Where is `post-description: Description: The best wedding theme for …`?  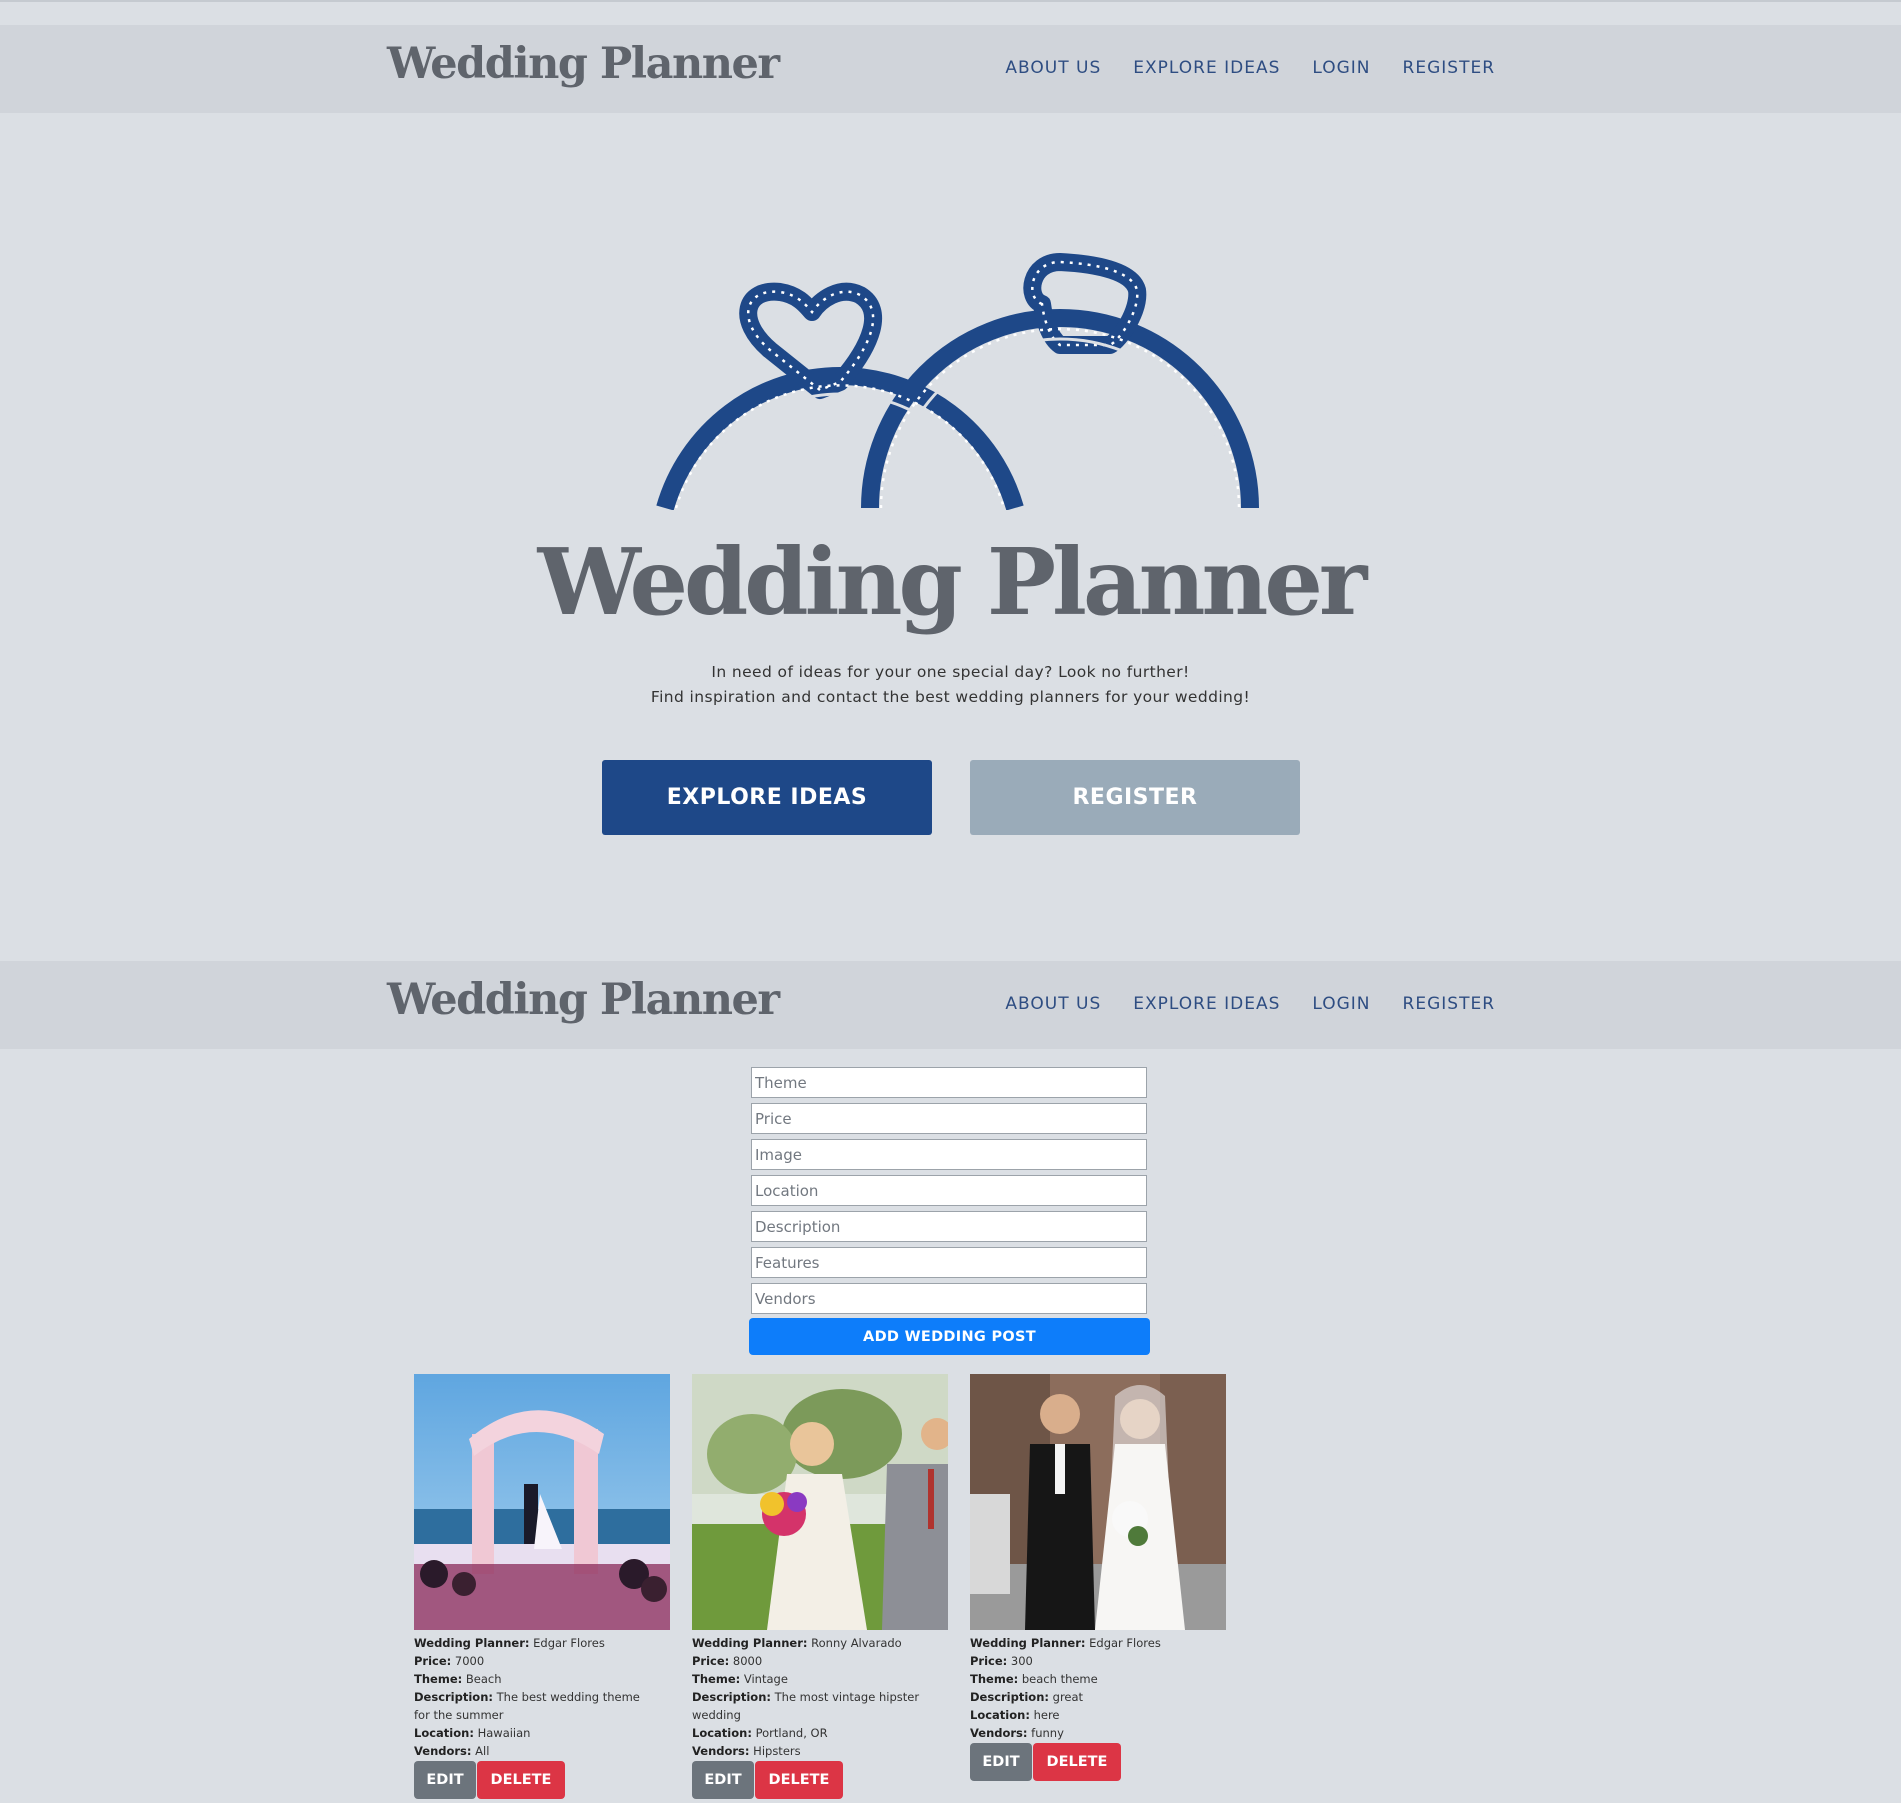 post-description: Description: The best wedding theme for … is located at coordinates (527, 1706).